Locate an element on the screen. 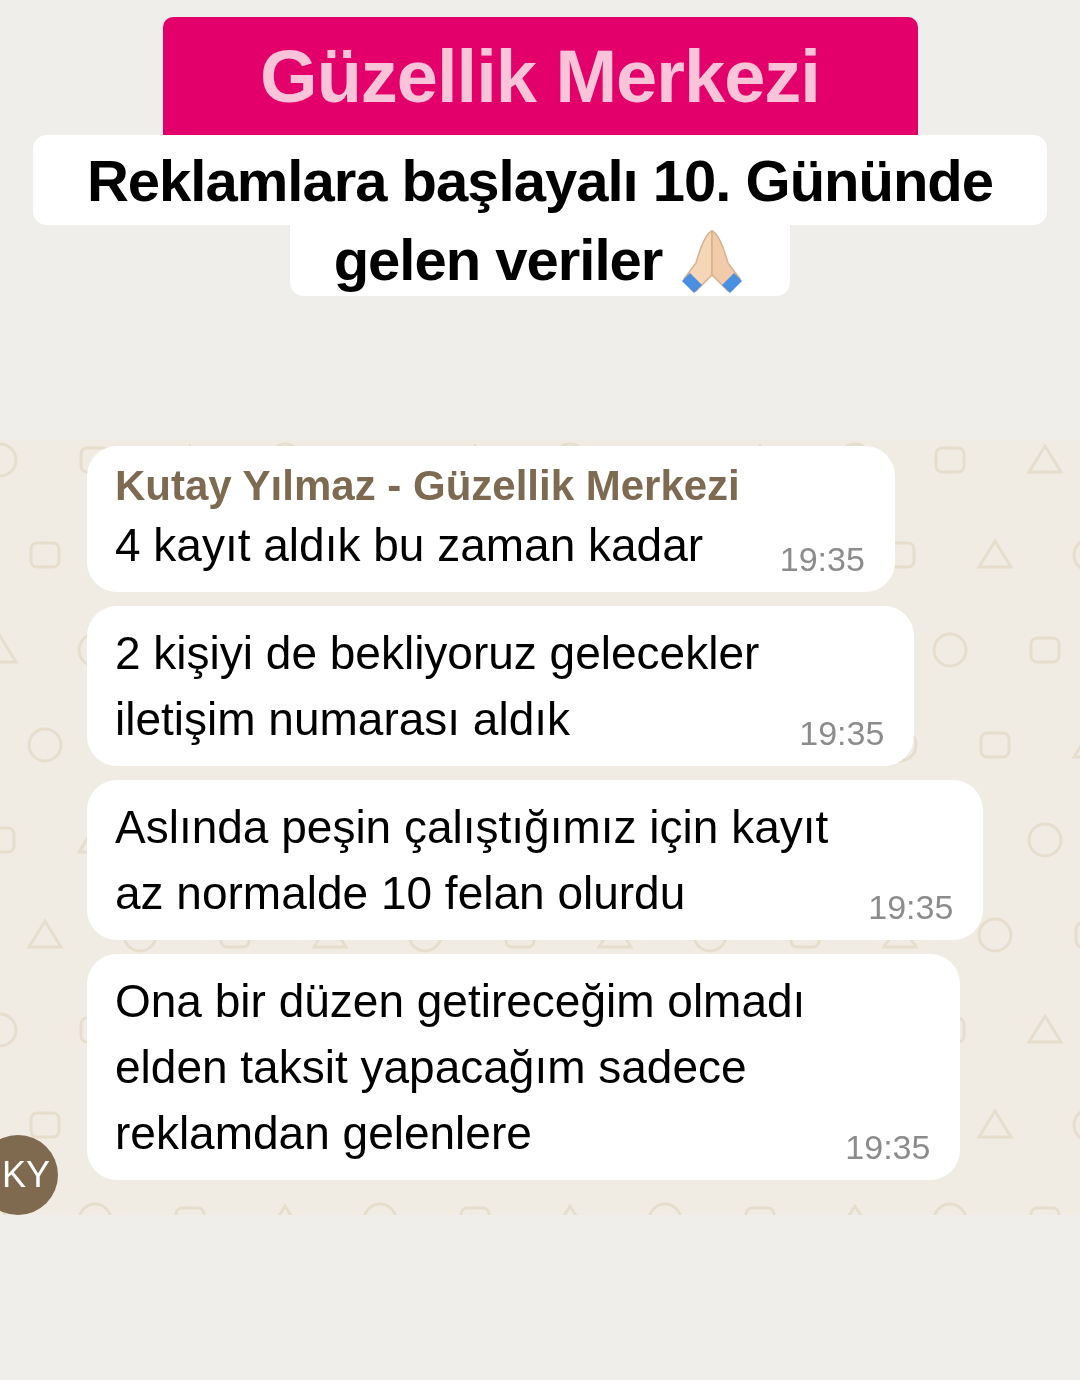 This screenshot has width=1080, height=1380. sender-name: Kutay Yılmaz - Güzellik Merkezi is located at coordinates (427, 486).